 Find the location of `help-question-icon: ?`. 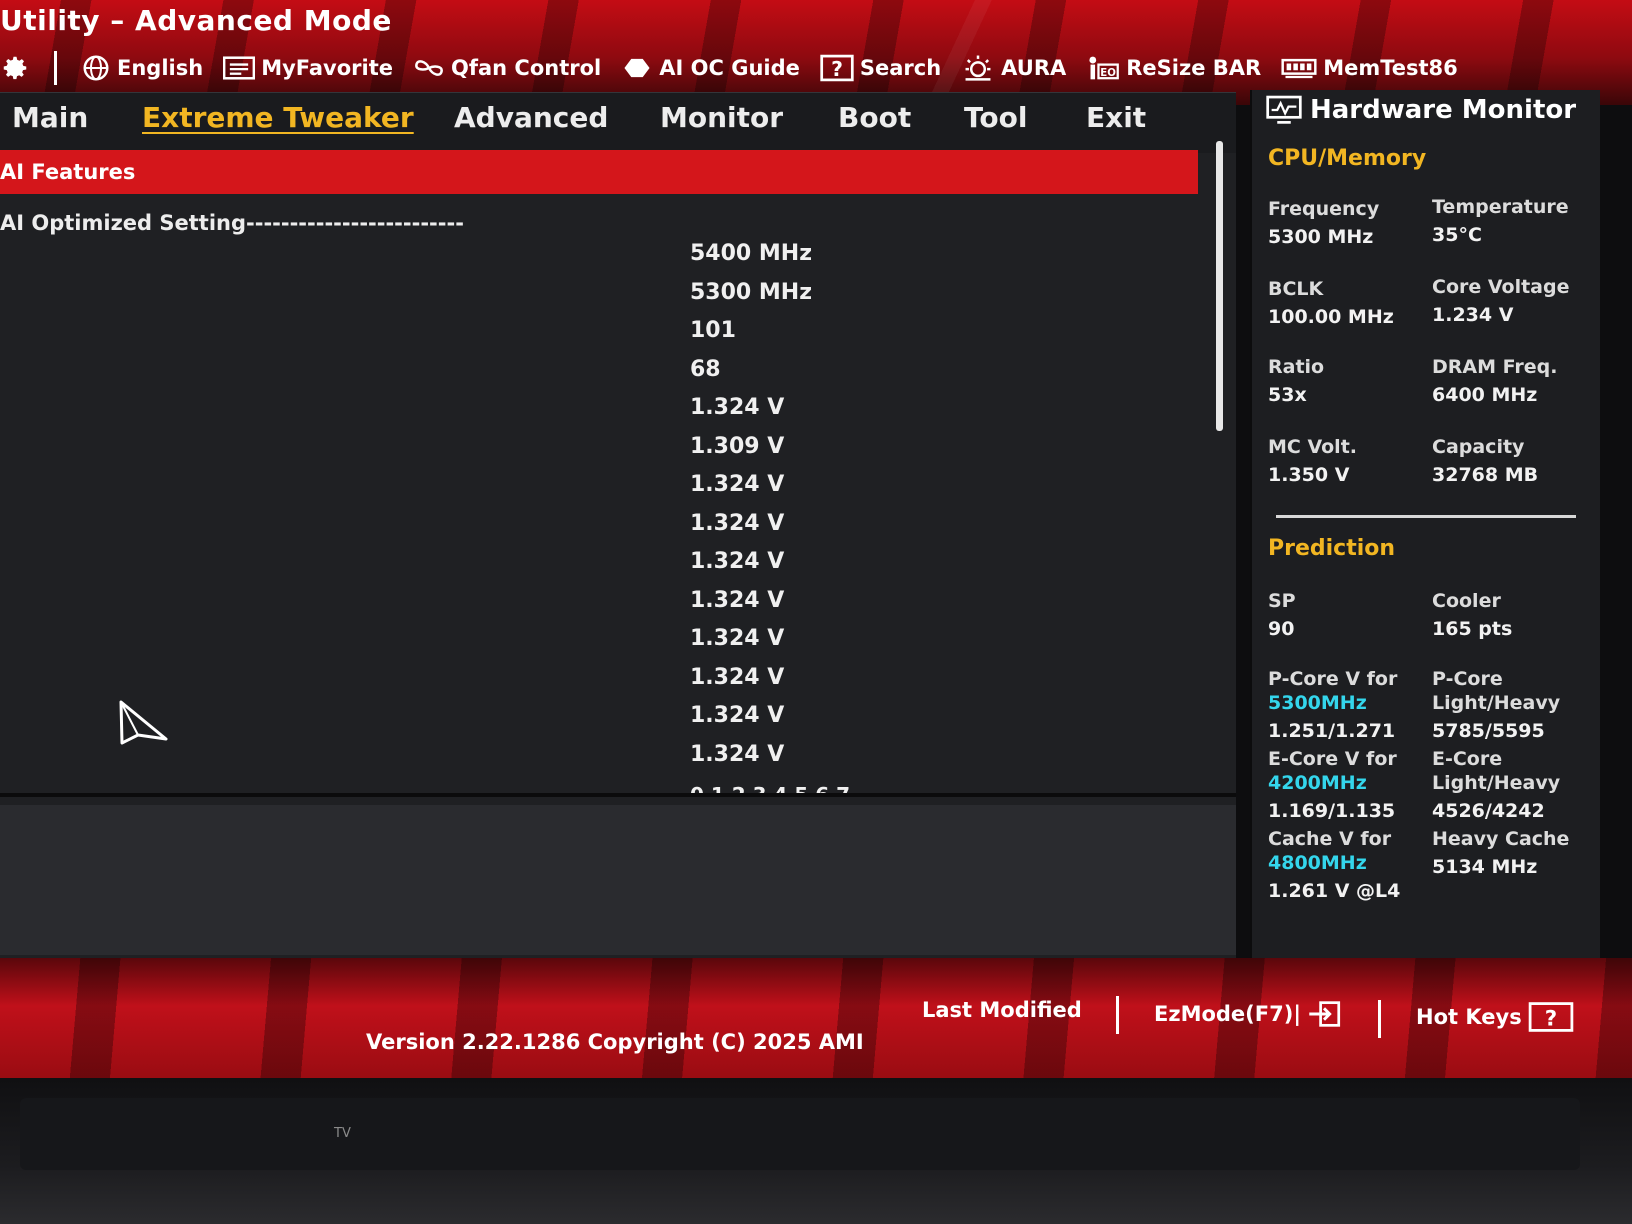

help-question-icon: ? is located at coordinates (1550, 1017).